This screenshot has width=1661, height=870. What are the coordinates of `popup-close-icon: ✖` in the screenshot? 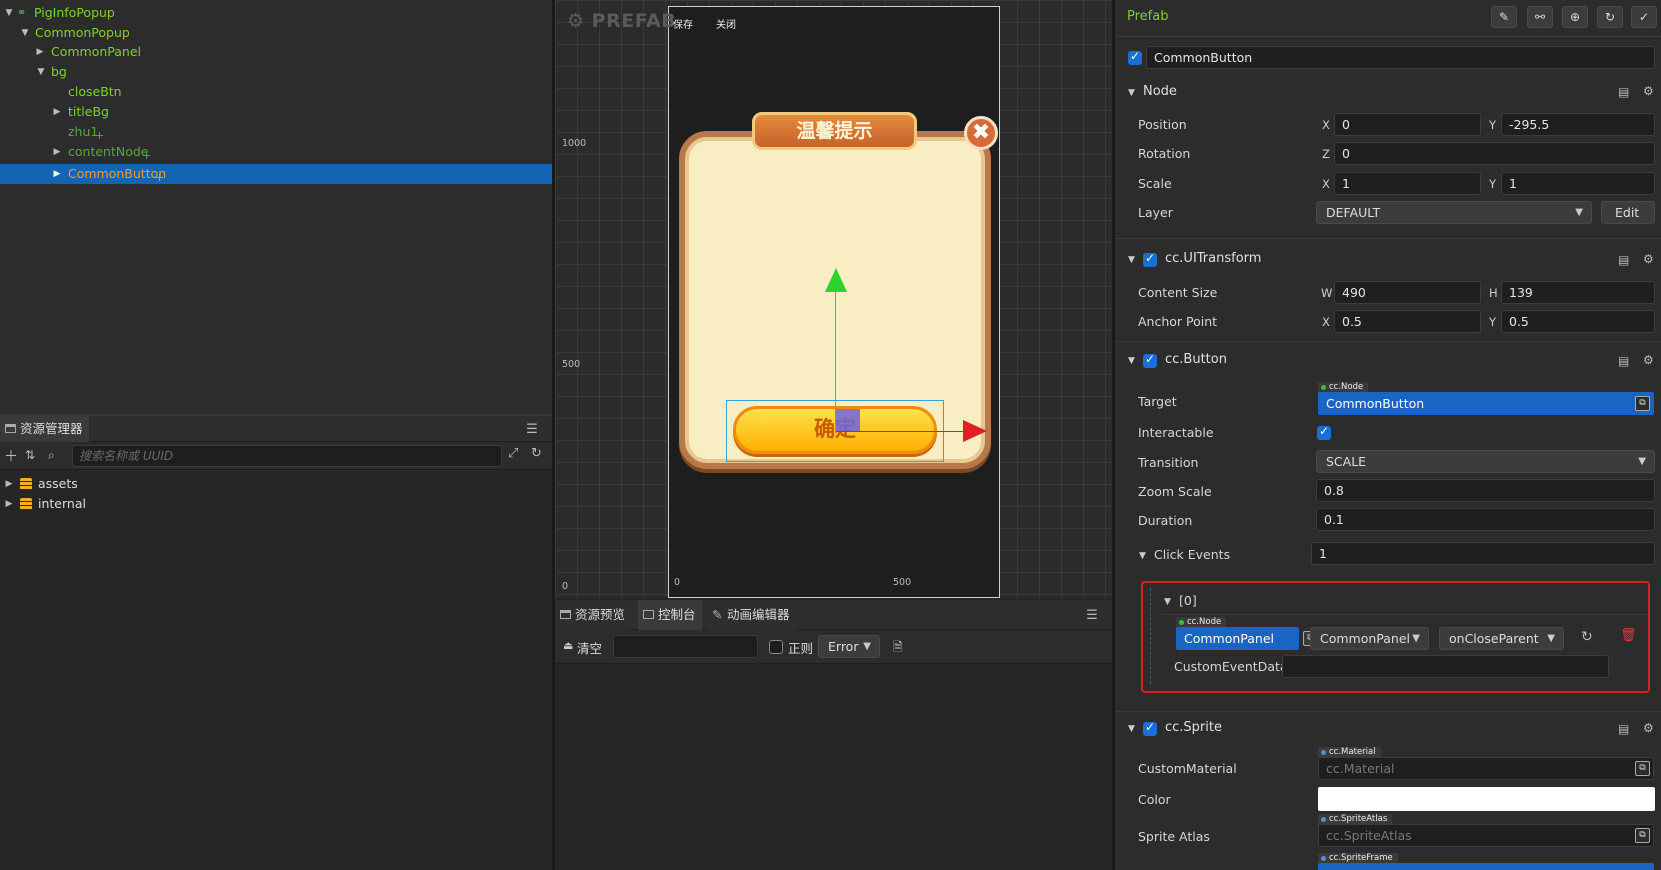 It's located at (981, 133).